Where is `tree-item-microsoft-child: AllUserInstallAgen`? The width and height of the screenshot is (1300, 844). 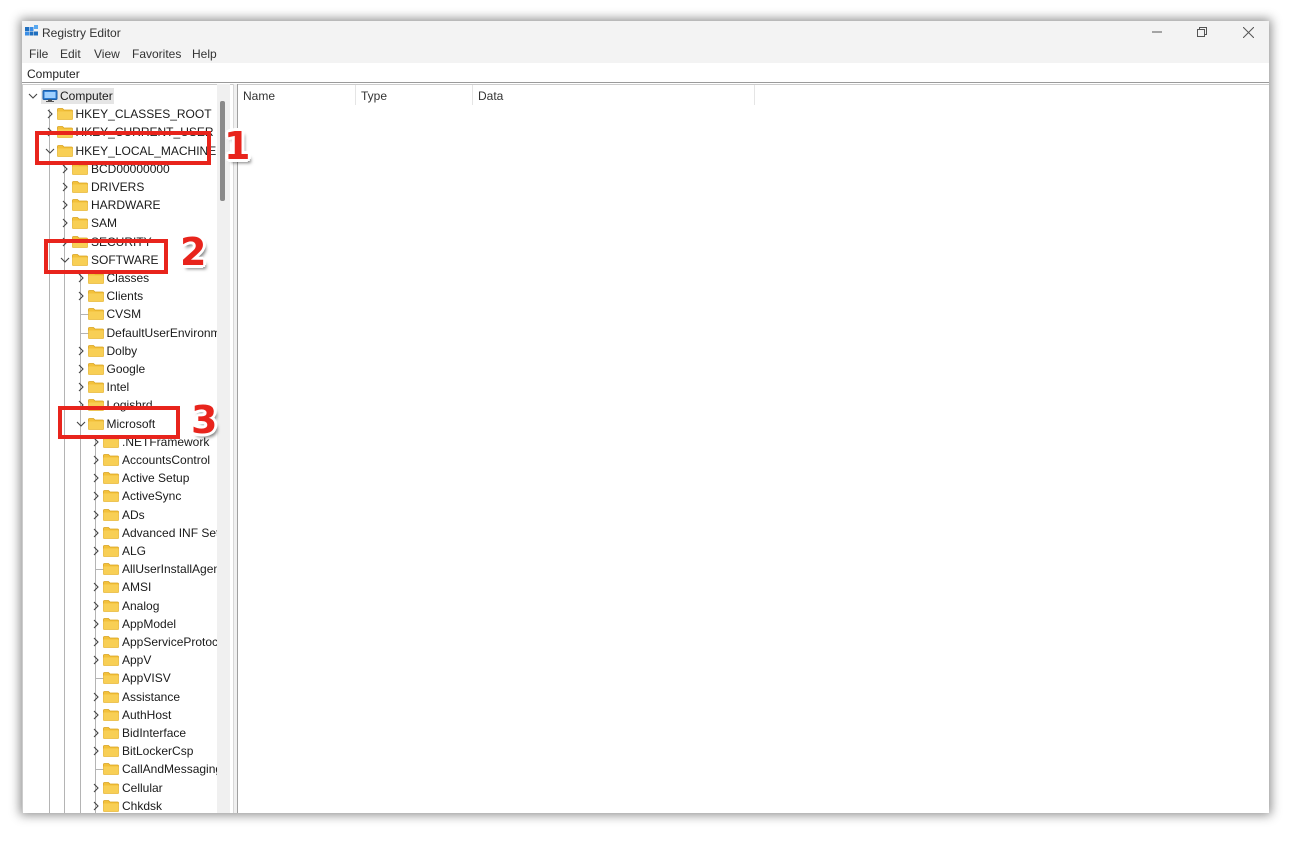
tree-item-microsoft-child: AllUserInstallAgen is located at coordinates (128, 569).